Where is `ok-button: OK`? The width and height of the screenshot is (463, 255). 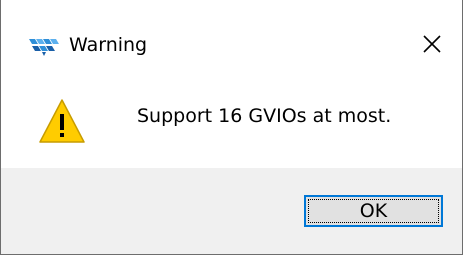 ok-button: OK is located at coordinates (373, 211).